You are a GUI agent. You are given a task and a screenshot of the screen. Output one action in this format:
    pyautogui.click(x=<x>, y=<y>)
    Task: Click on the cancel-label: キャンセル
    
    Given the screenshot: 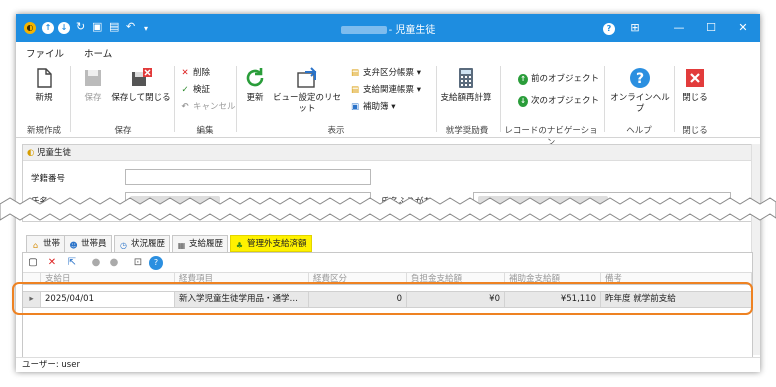 What is the action you would take?
    pyautogui.click(x=214, y=107)
    